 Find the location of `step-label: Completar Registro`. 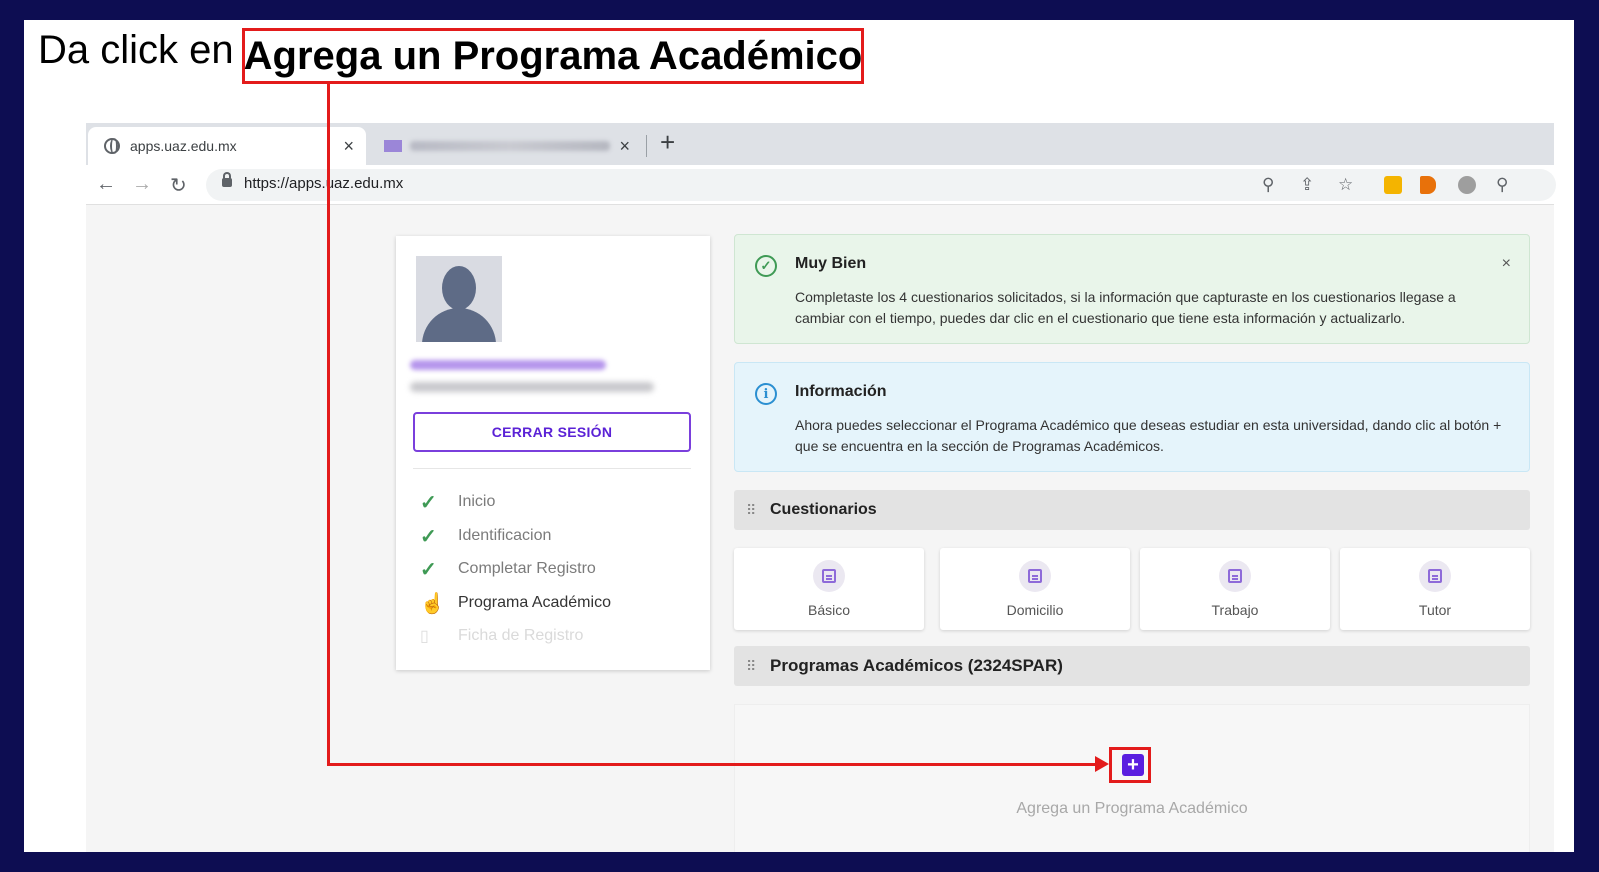

step-label: Completar Registro is located at coordinates (527, 568).